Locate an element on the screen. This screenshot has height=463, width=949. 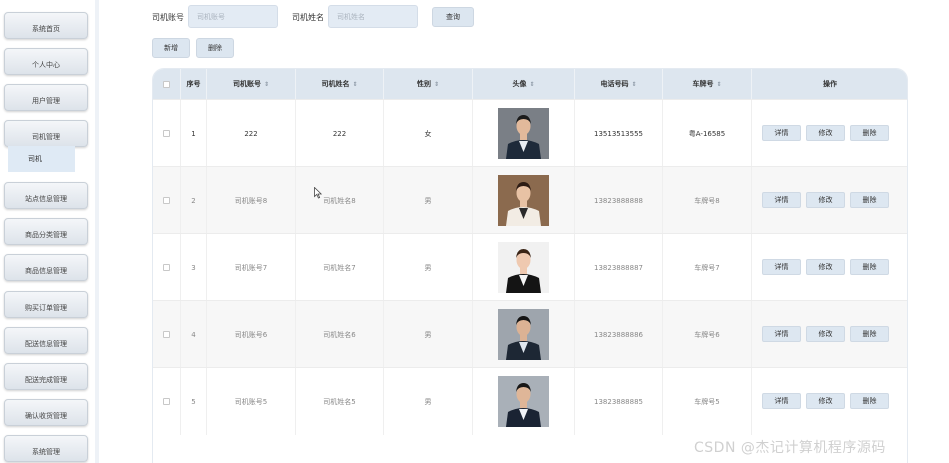
cell-account: 司机账号5 is located at coordinates (251, 401).